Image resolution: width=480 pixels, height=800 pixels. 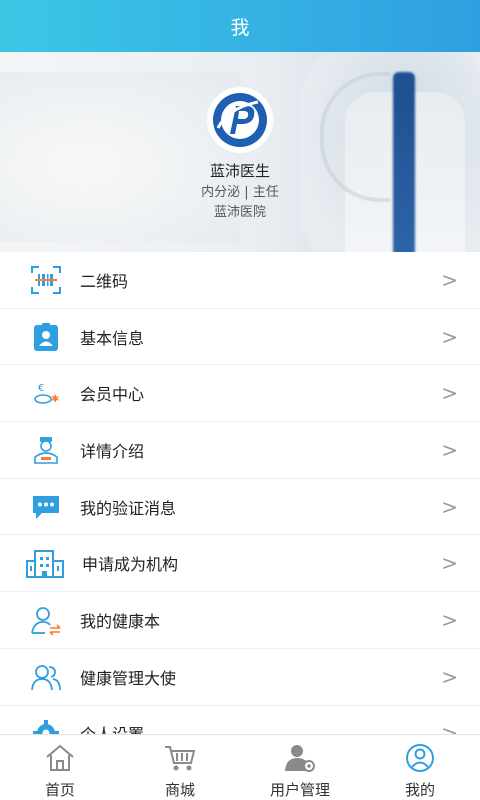 What do you see at coordinates (179, 790) in the screenshot?
I see `tab-label: 商城` at bounding box center [179, 790].